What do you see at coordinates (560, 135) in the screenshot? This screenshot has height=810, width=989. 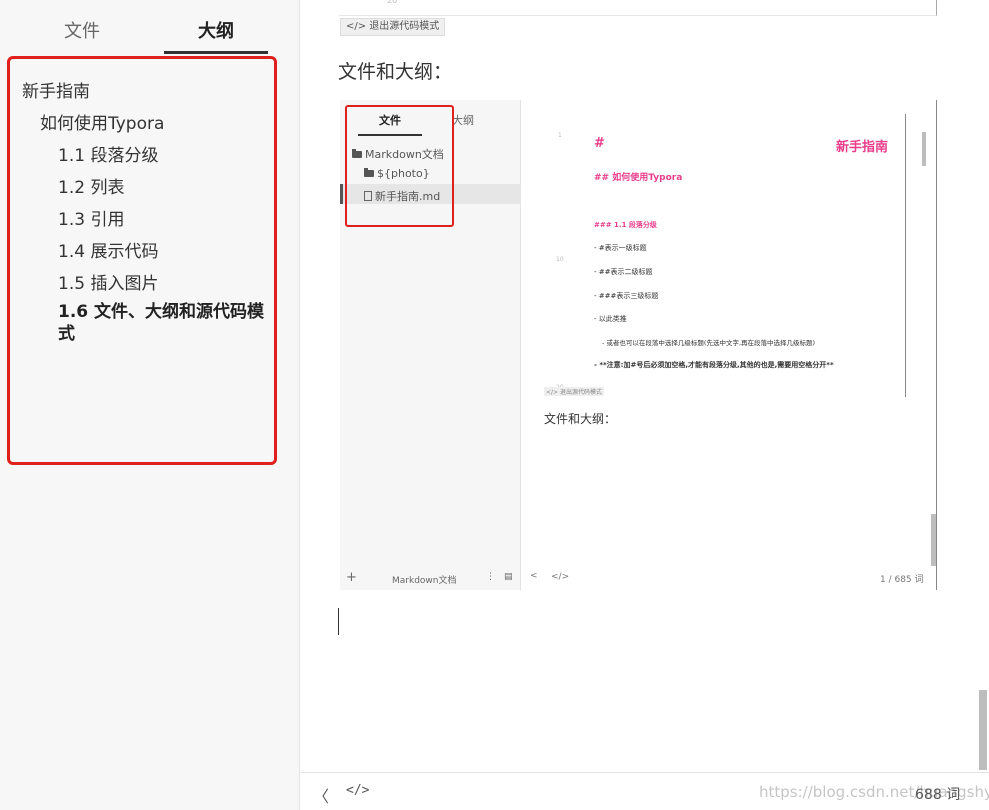 I see `line-number: 1` at bounding box center [560, 135].